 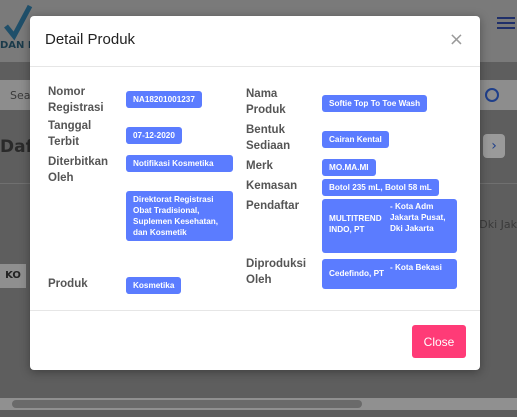 I want to click on background-row-badge: KO, so click(x=13, y=276).